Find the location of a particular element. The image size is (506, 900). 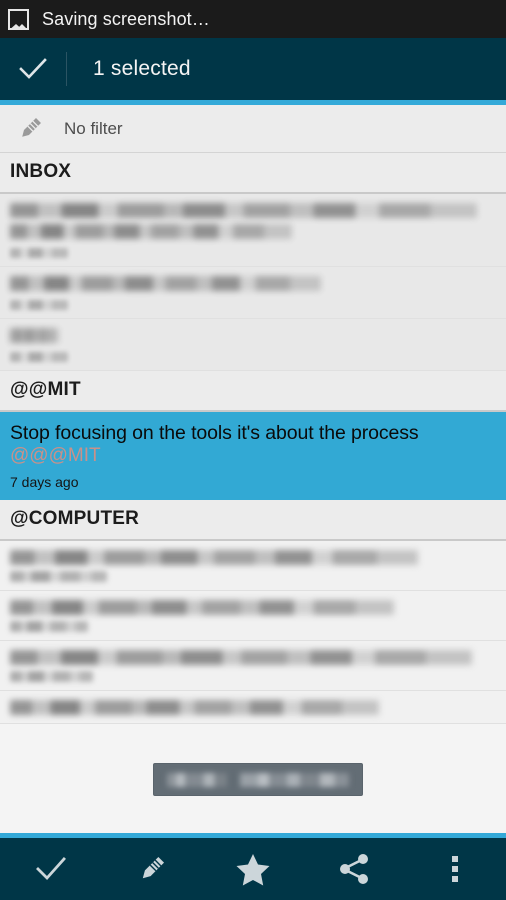

task-timestamp: 7 days ago is located at coordinates (44, 482).